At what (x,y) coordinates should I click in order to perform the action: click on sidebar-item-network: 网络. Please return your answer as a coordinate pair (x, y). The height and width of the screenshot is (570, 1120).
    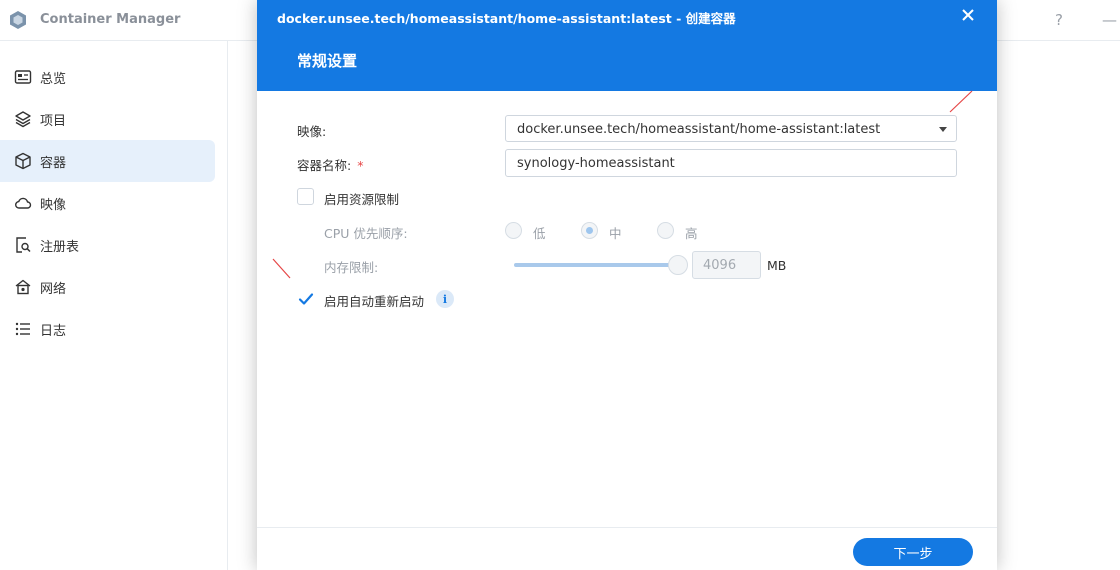
    Looking at the image, I should click on (107, 287).